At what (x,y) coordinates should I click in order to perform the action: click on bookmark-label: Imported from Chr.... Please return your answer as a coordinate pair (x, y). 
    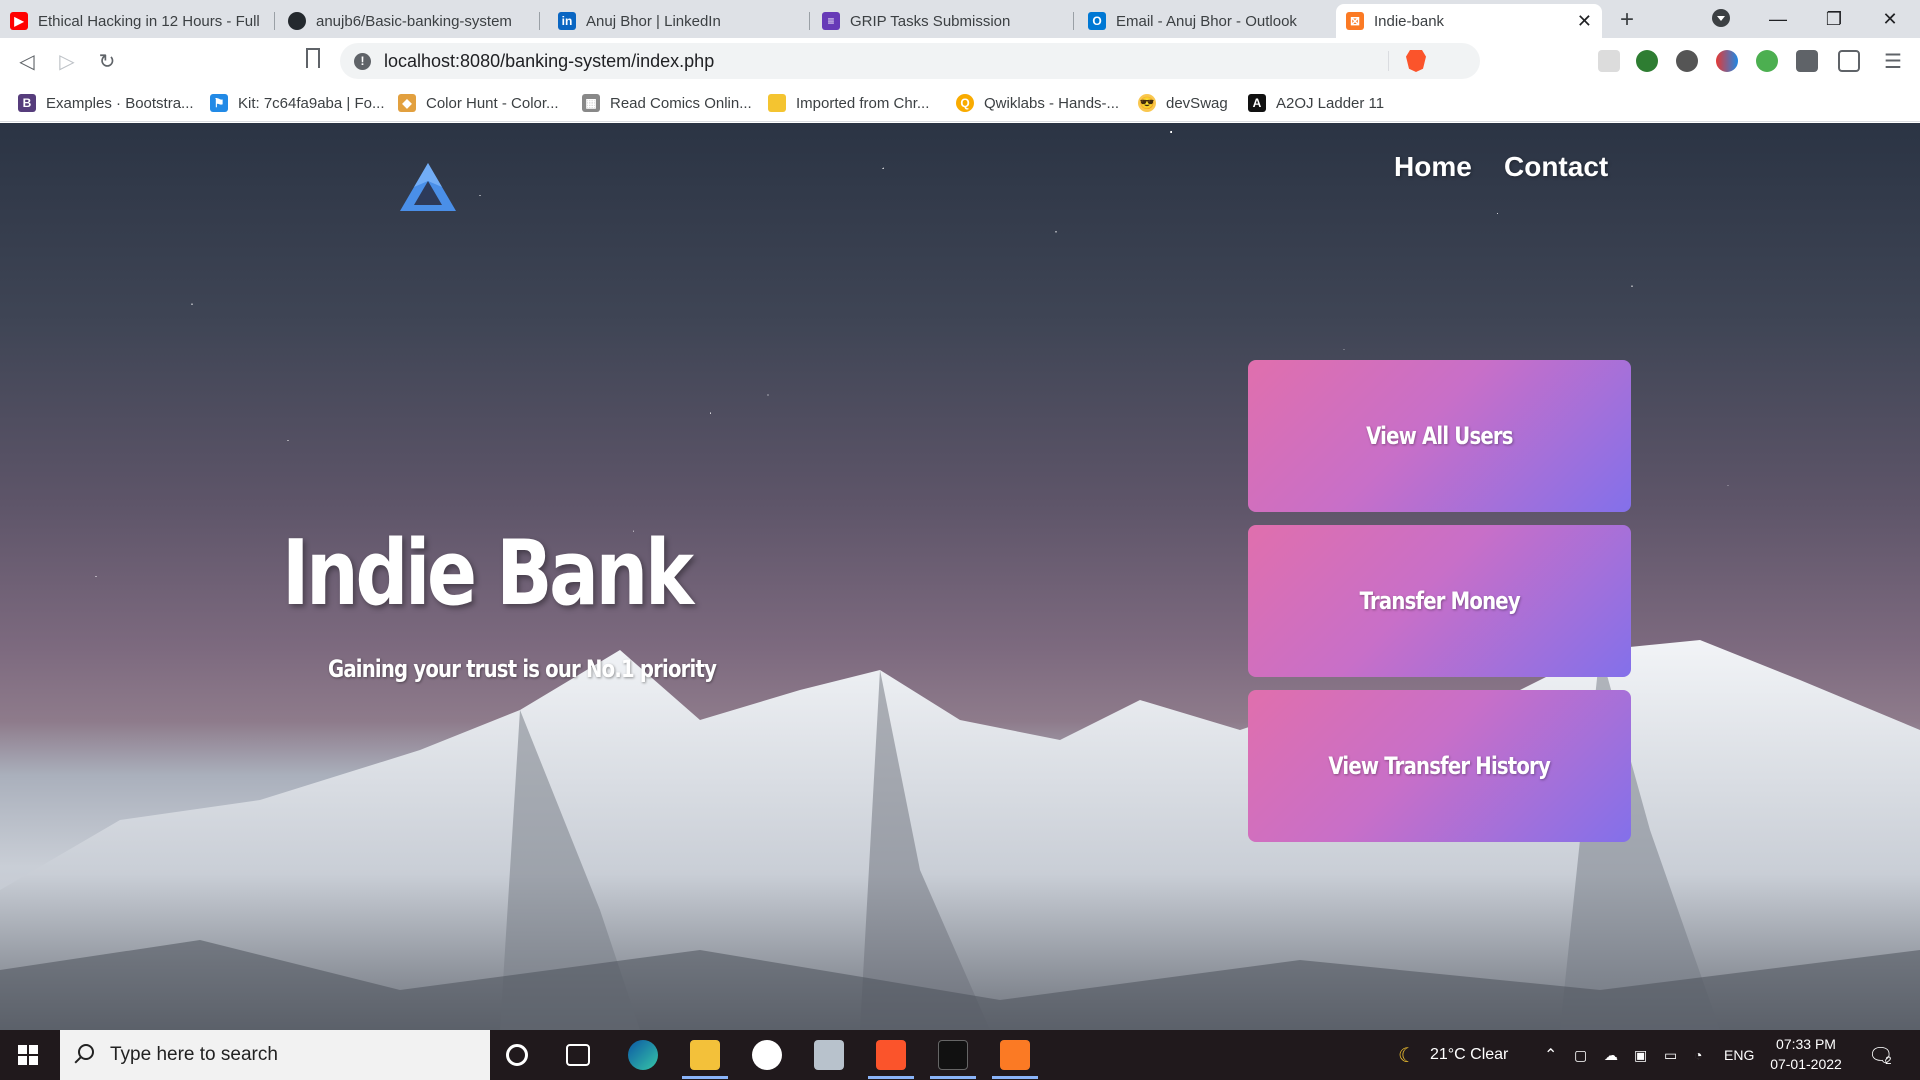
    Looking at the image, I should click on (863, 103).